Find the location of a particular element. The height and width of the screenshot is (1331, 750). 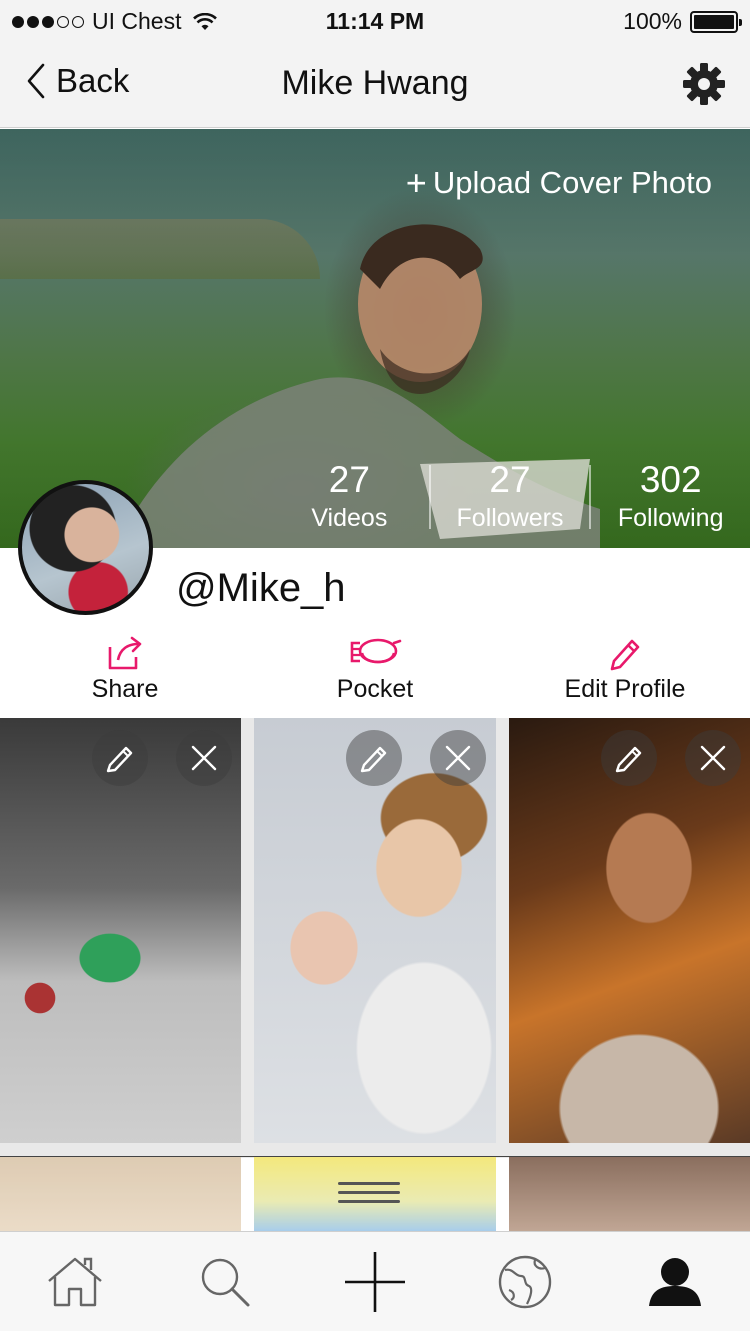

upload-cover-button: + Upload Cover Photo is located at coordinates (559, 183).